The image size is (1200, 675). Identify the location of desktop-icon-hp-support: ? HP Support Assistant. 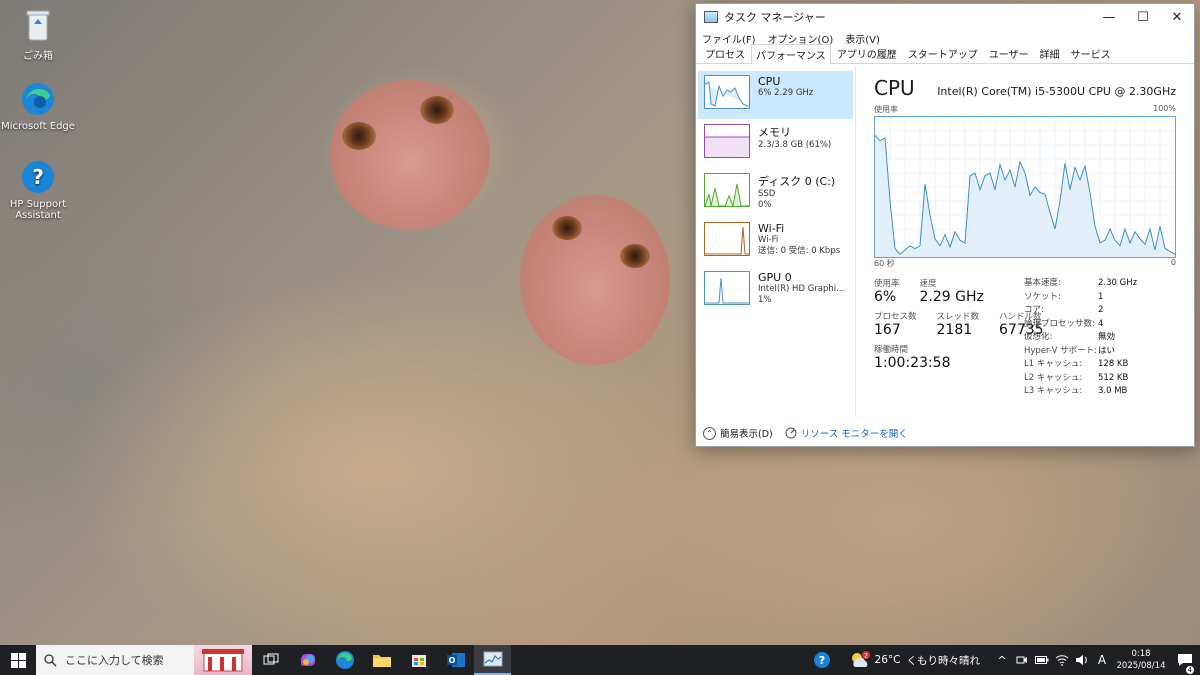
(38, 189).